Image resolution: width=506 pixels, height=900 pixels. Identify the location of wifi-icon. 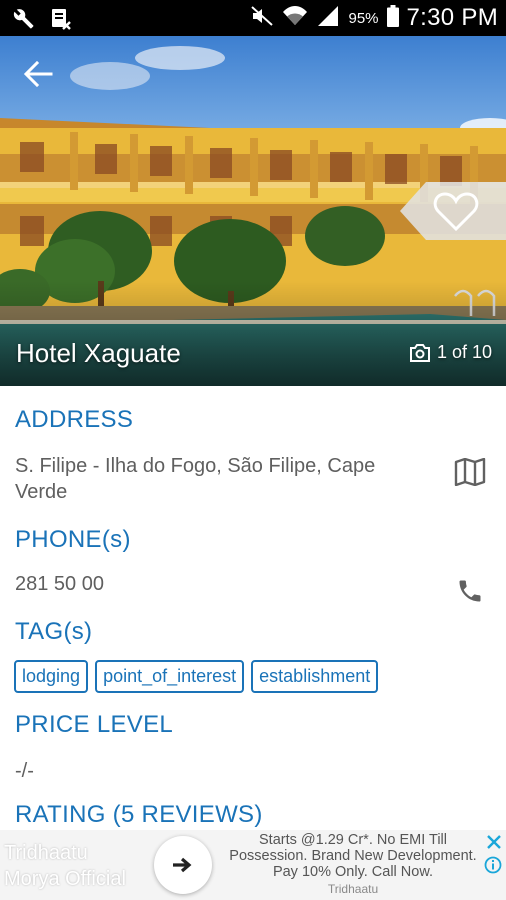
(295, 18).